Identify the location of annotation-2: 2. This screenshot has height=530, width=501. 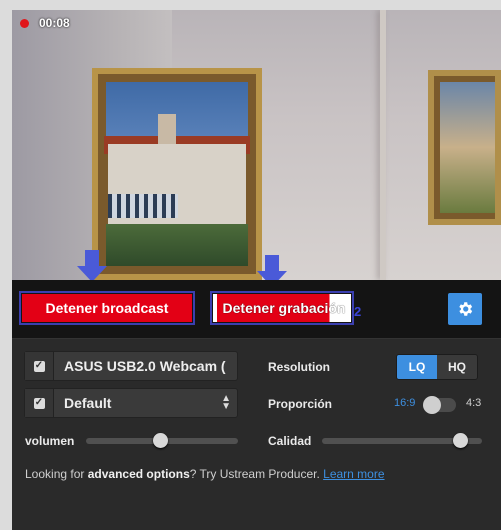
(358, 311).